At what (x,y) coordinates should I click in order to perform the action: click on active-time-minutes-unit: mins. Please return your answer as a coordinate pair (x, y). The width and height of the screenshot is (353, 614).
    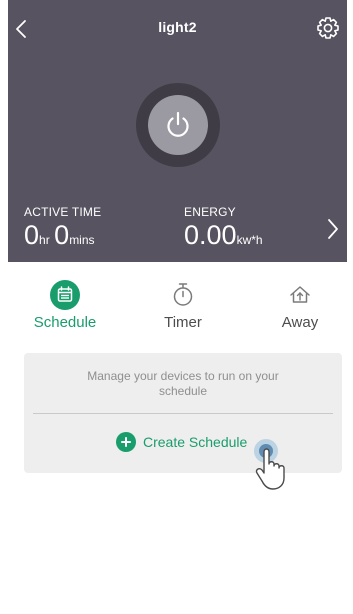
    Looking at the image, I should click on (82, 240).